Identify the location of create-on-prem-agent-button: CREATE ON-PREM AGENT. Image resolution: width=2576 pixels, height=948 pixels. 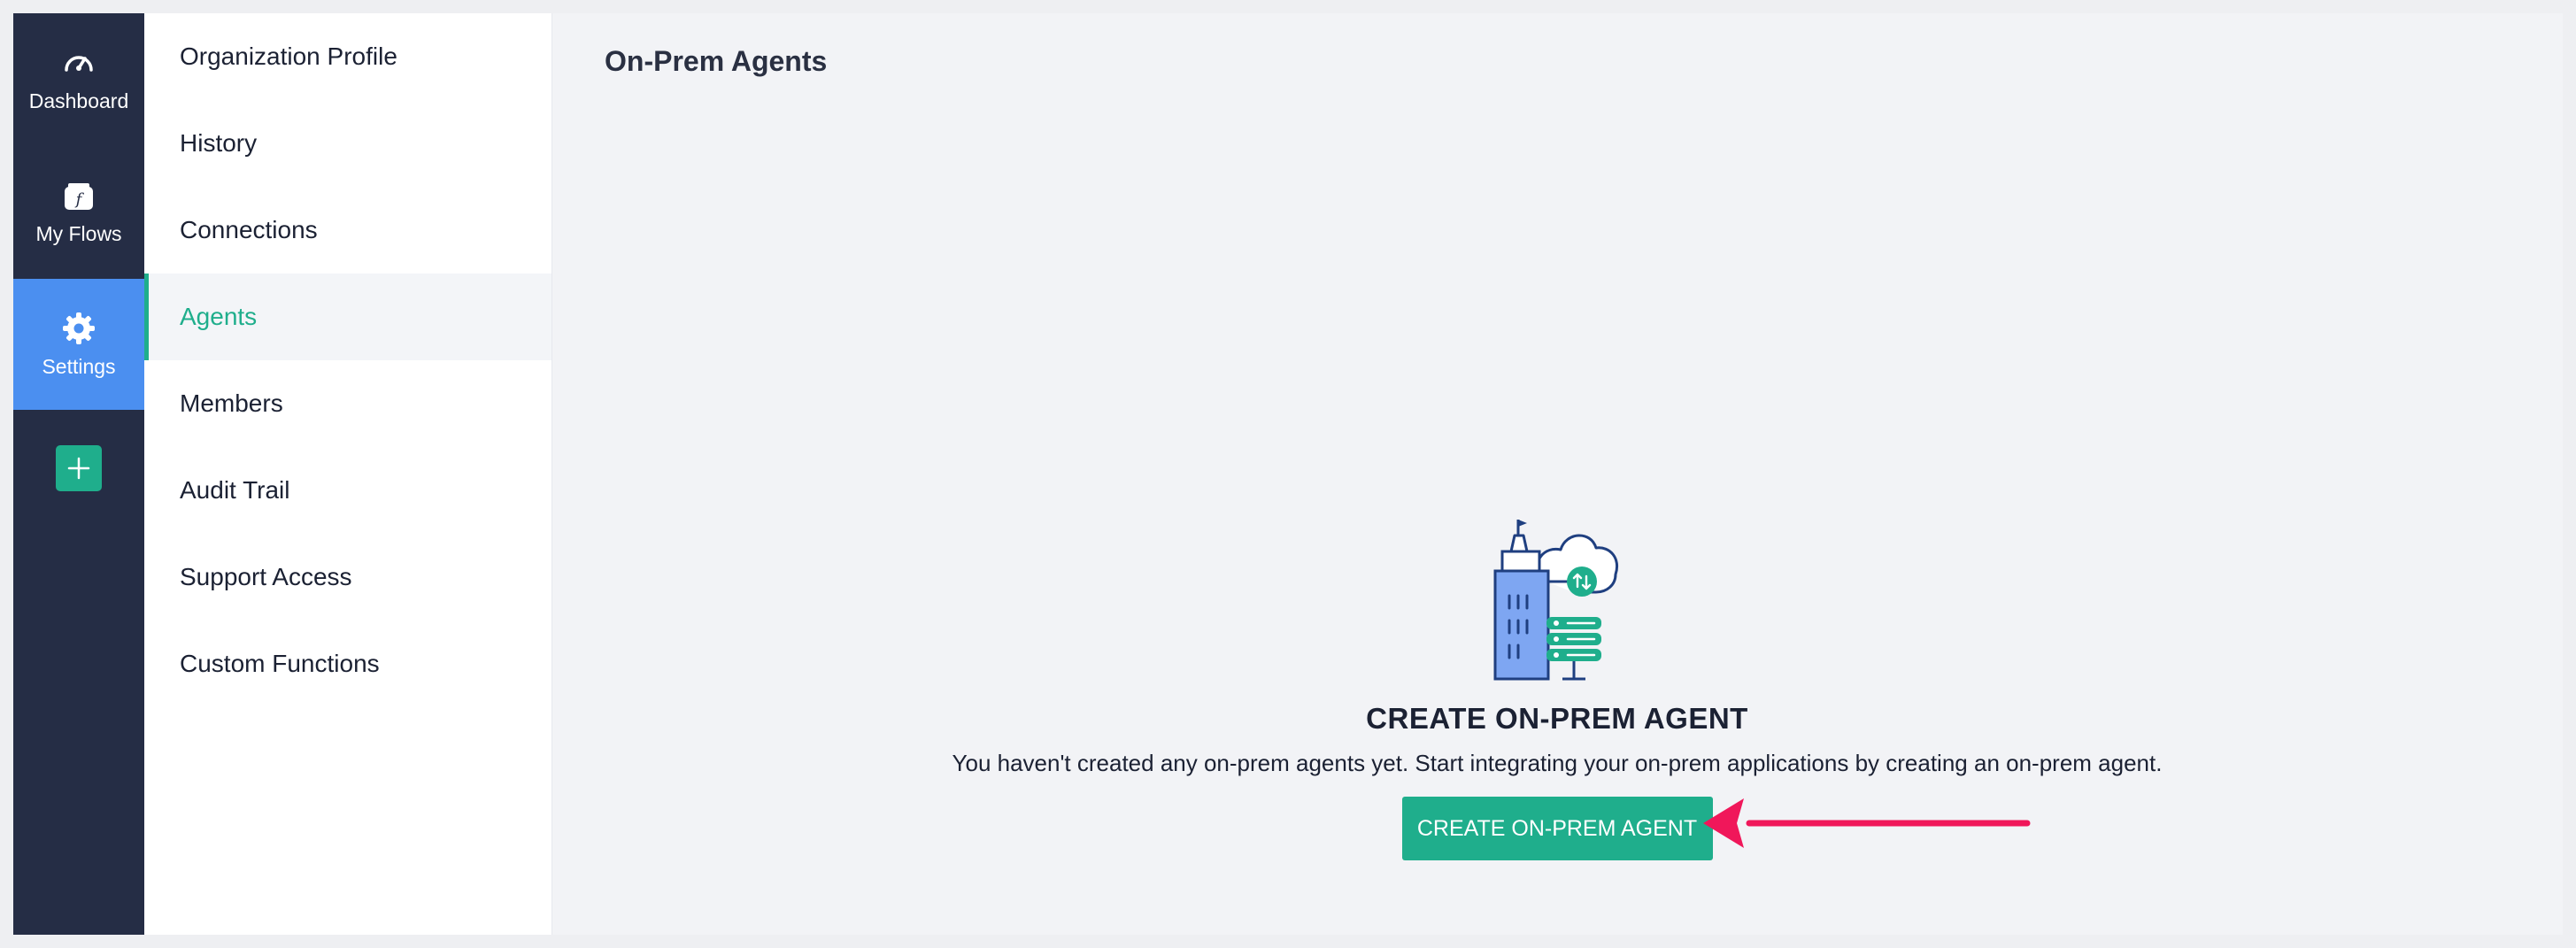
(1557, 828).